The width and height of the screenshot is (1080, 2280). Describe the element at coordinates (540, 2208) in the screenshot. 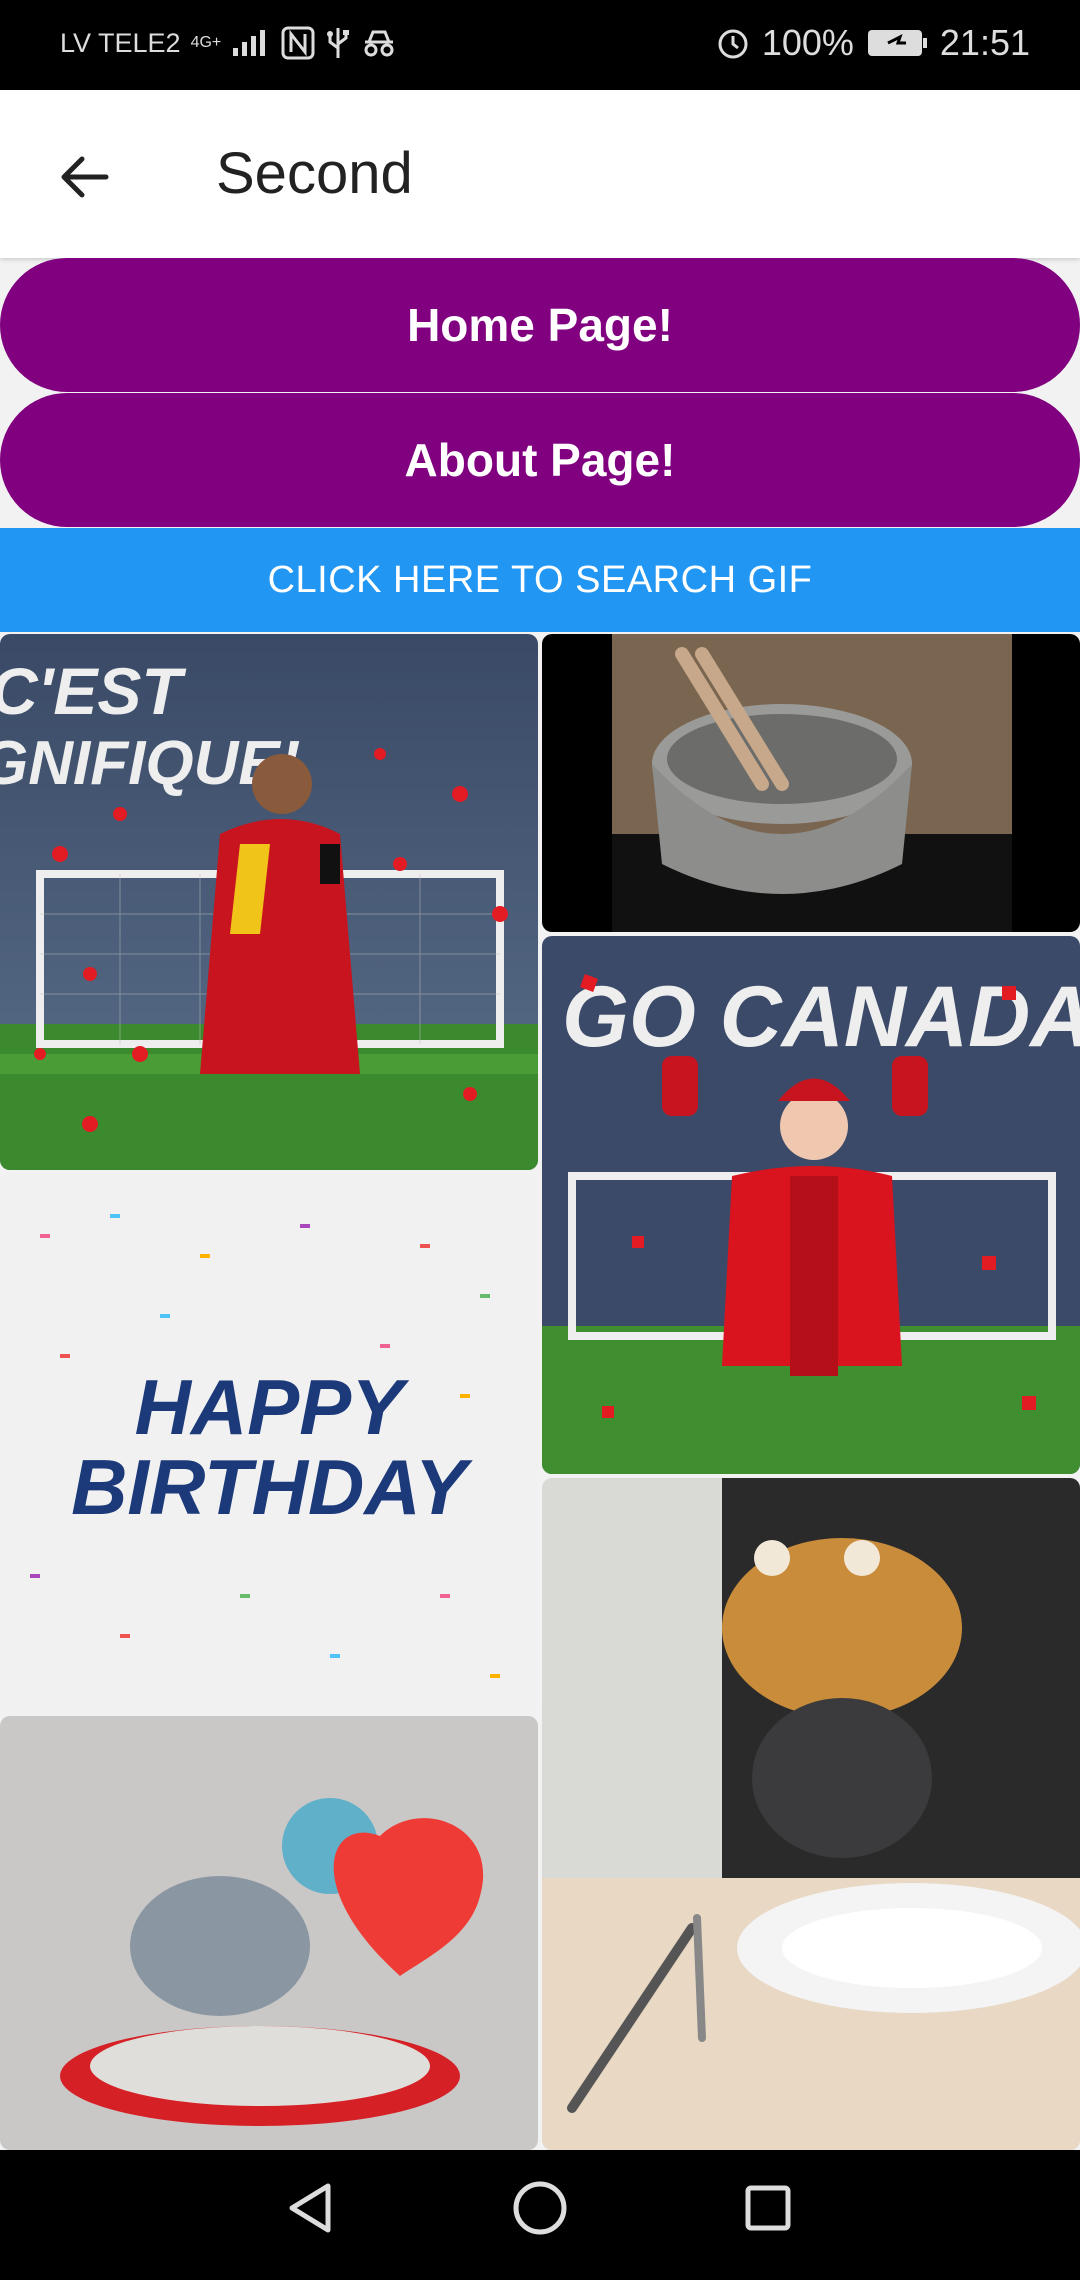

I see `home-circle-icon` at that location.